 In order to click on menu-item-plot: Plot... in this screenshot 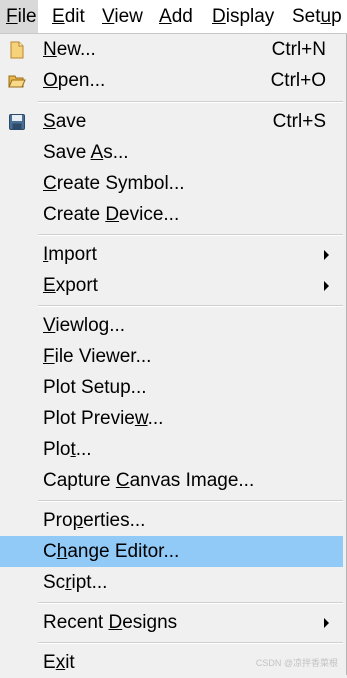, I will do `click(171, 449)`.